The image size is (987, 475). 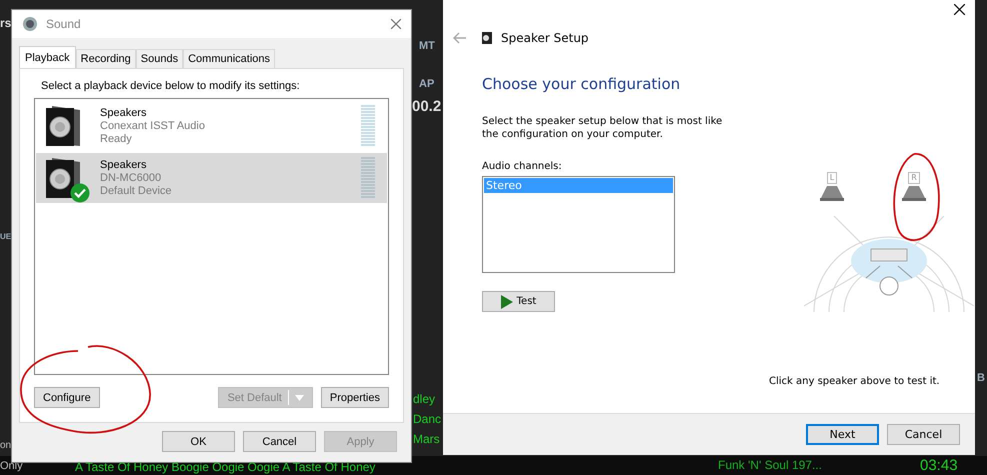 What do you see at coordinates (427, 46) in the screenshot?
I see `background-app-text: MT` at bounding box center [427, 46].